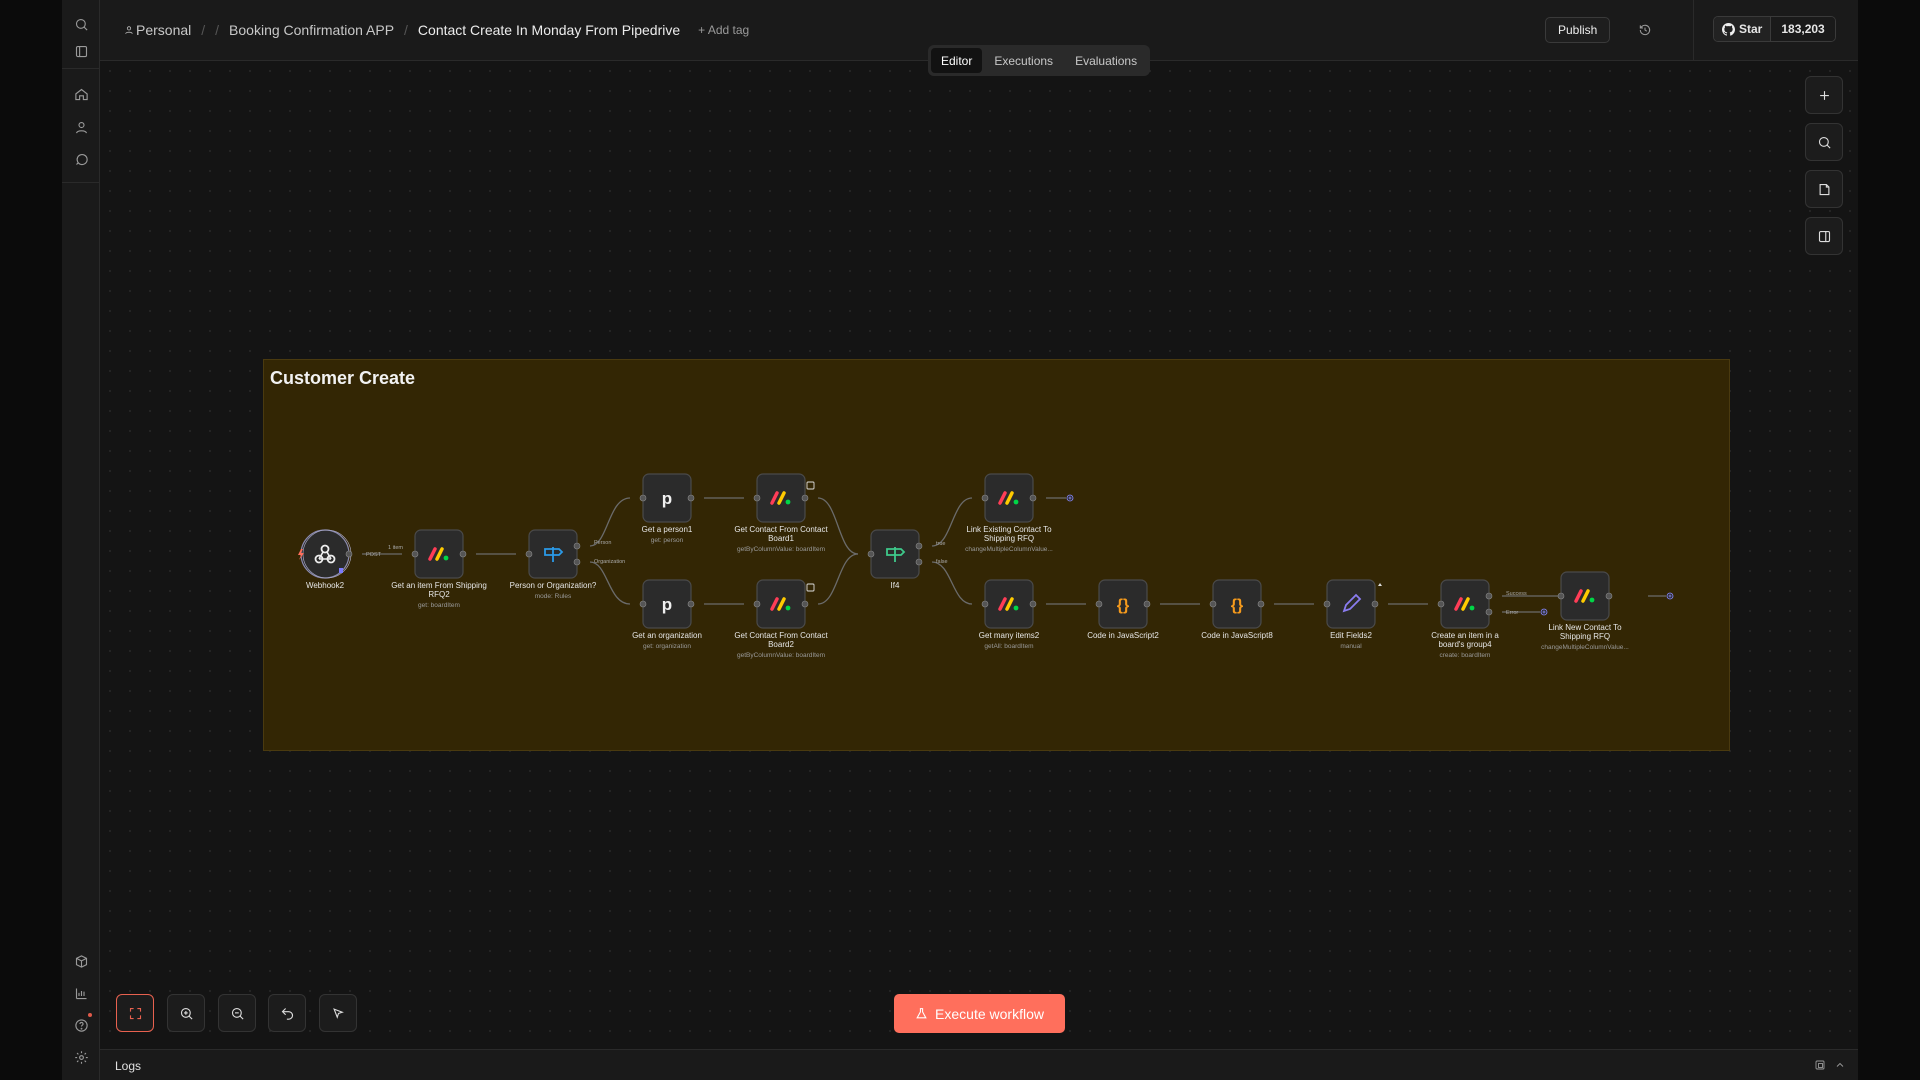 This screenshot has height=1080, width=1920. Describe the element at coordinates (326, 559) in the screenshot. I see `workflow-node: Webhook2` at that location.